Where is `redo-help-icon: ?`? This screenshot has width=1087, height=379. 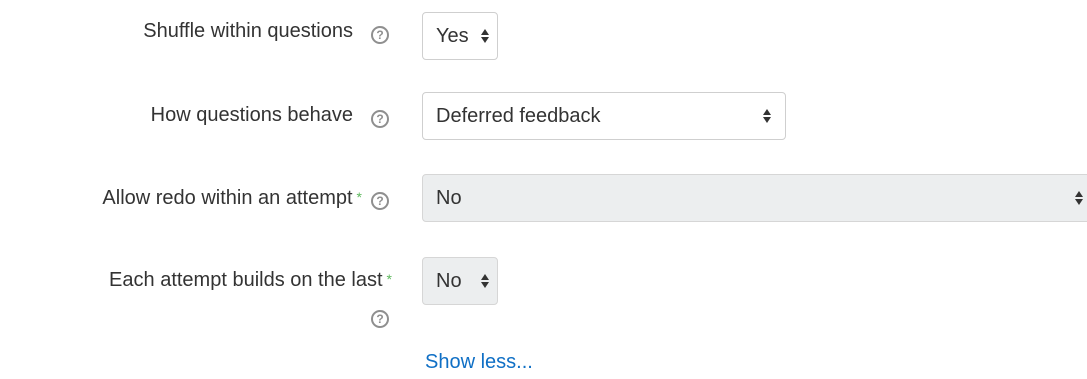
redo-help-icon: ? is located at coordinates (380, 201).